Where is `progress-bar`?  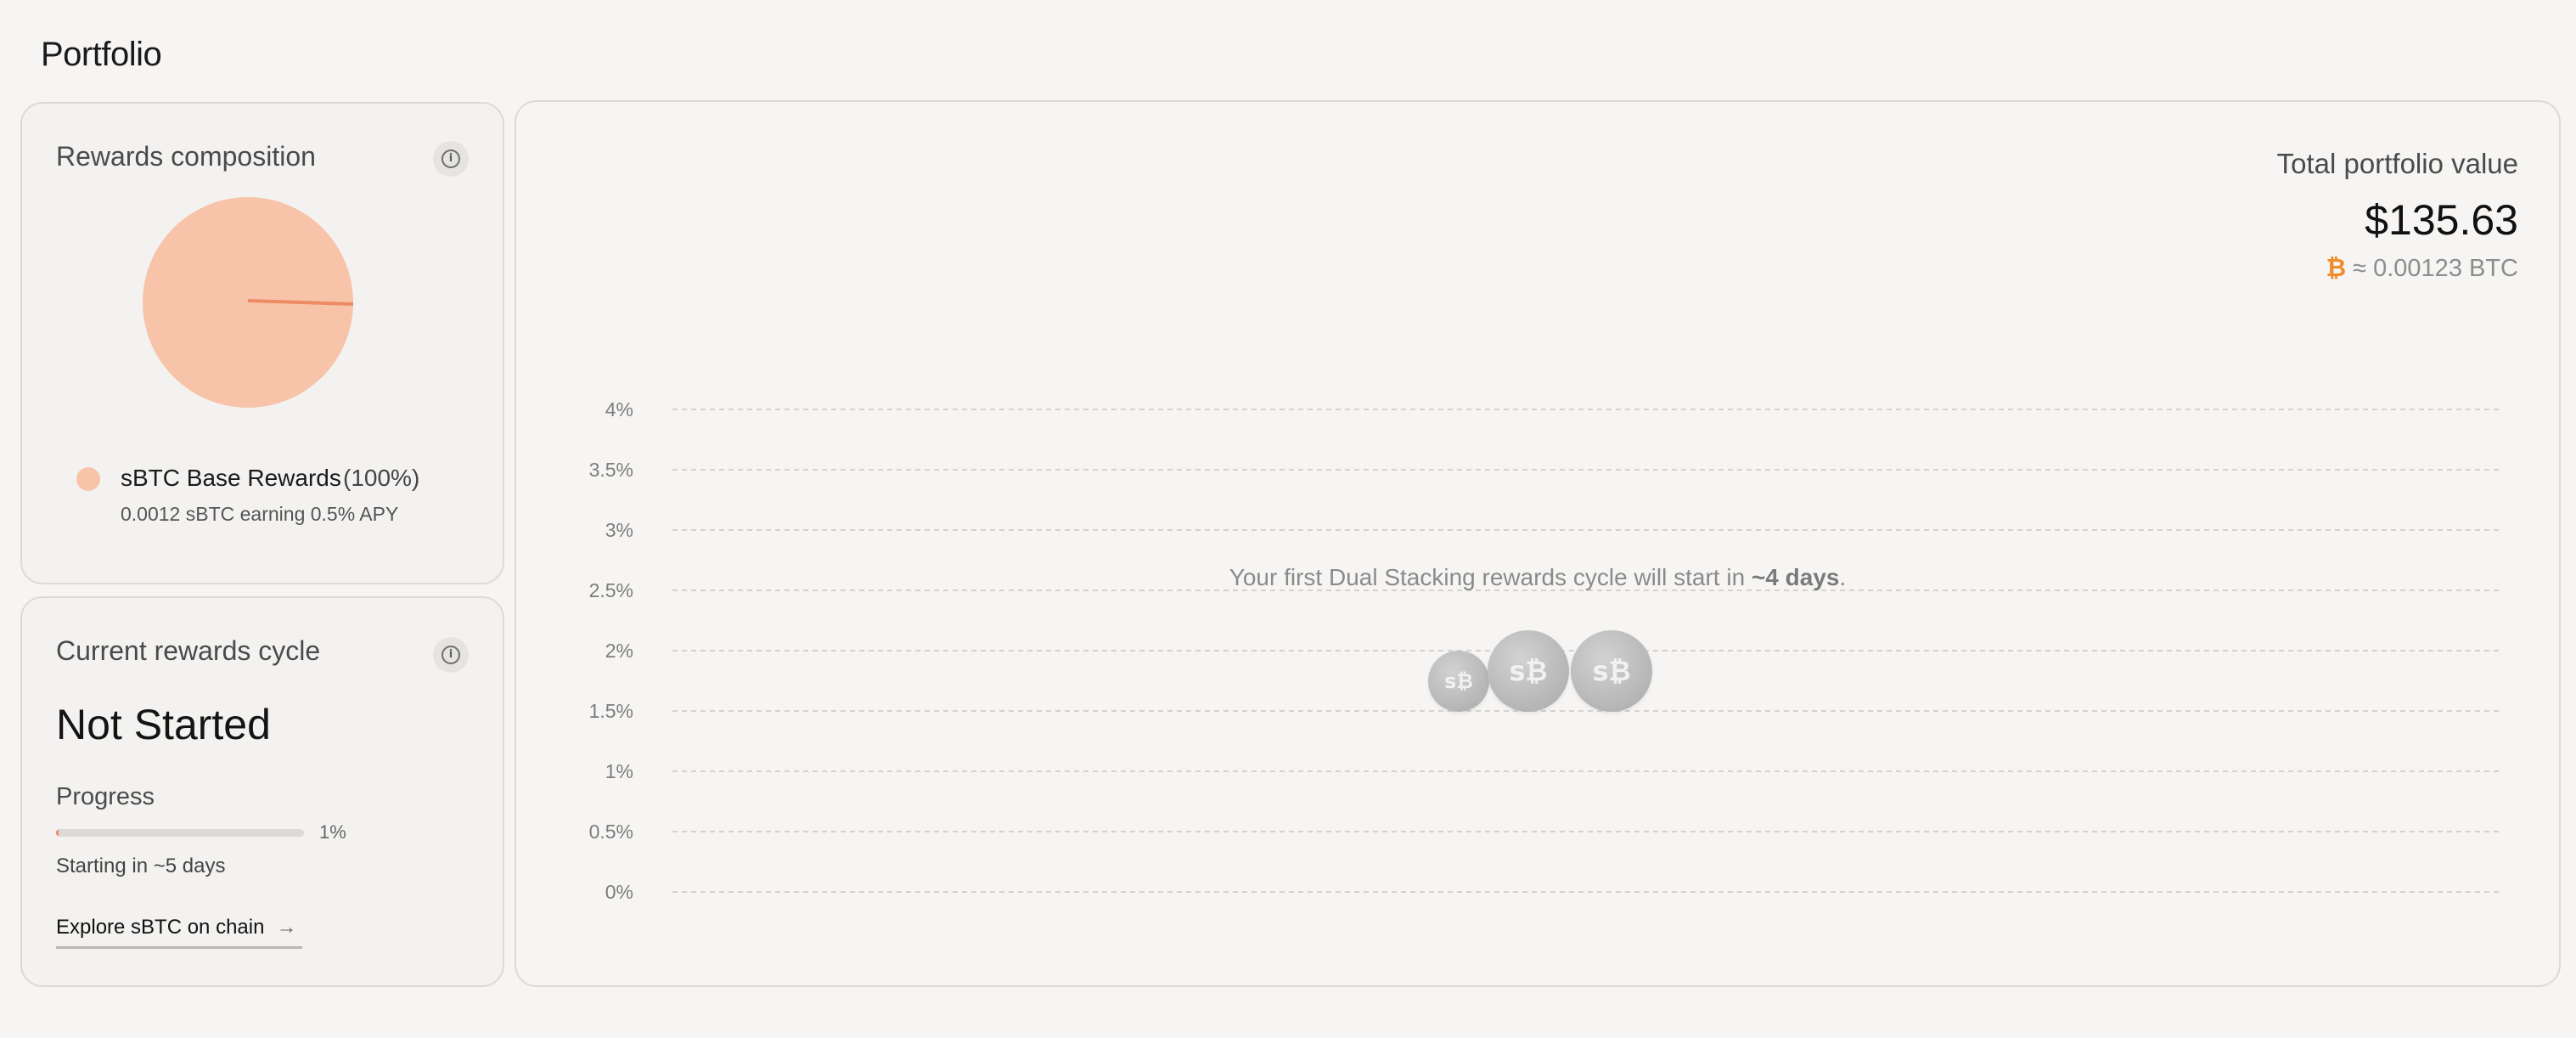 progress-bar is located at coordinates (180, 833).